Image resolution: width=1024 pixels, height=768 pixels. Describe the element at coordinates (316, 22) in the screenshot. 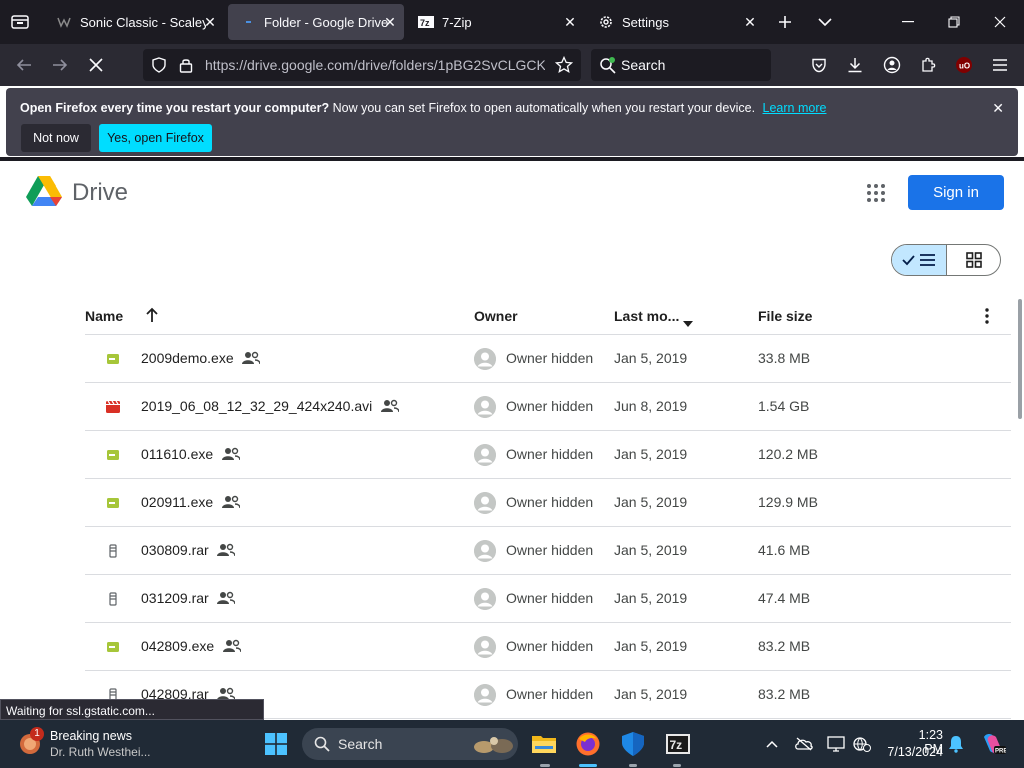

I see `tab-google-drive: Folder - Google Drive ✕` at that location.